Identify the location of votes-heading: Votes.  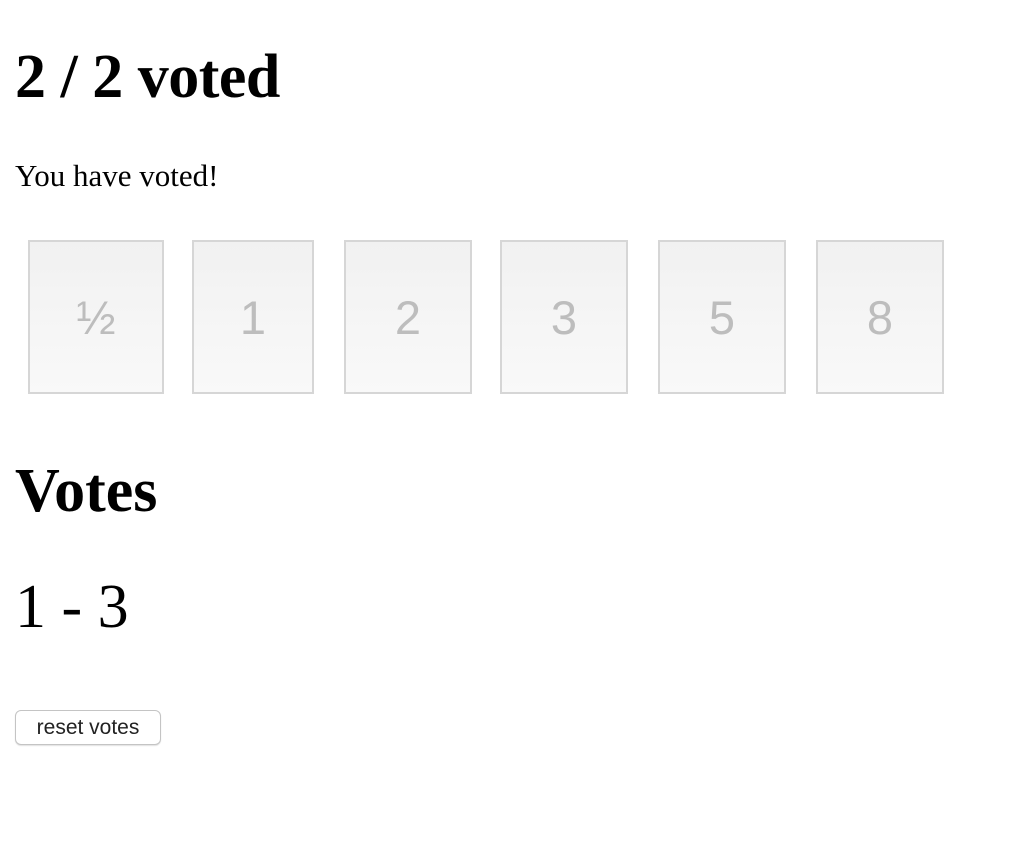
(86, 491).